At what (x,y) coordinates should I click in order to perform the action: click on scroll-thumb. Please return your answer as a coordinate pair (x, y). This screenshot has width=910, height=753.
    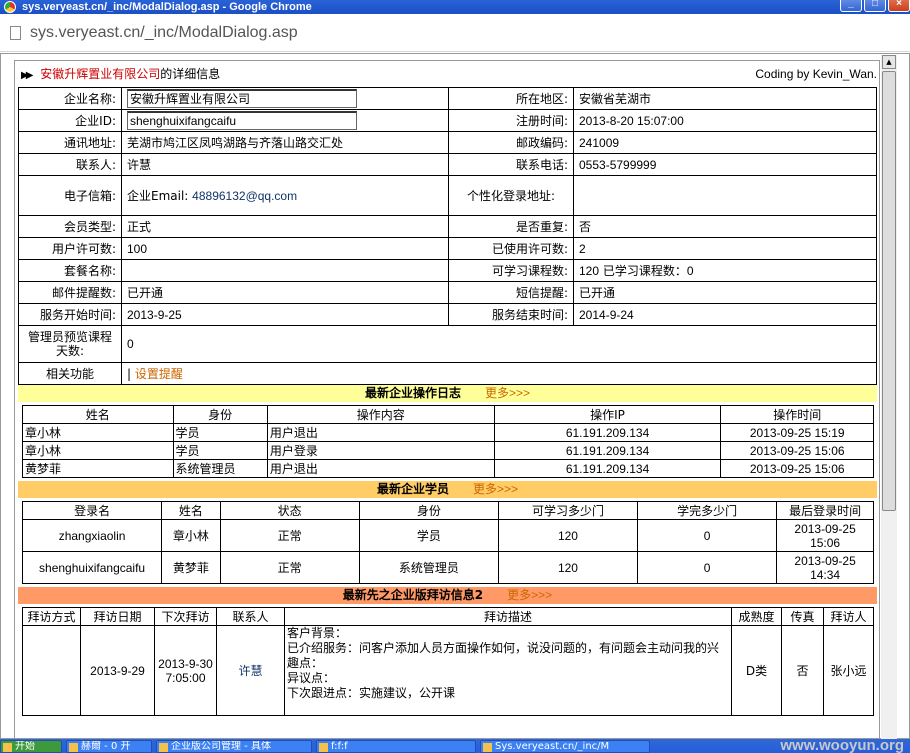
    Looking at the image, I should click on (889, 291).